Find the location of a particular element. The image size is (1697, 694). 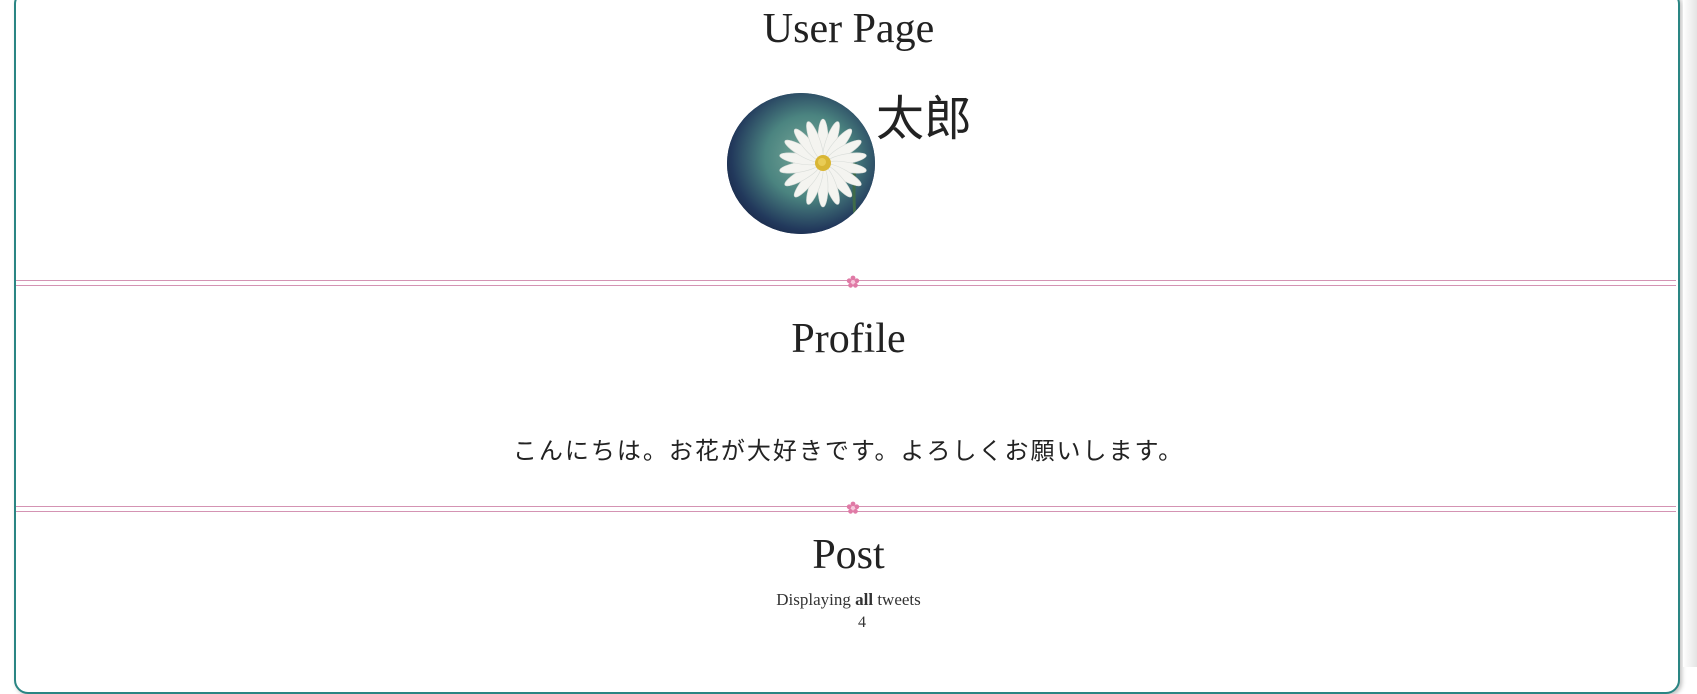

profile-bio: こんにちは。お花が大好きです。よろしくお願いします。 is located at coordinates (848, 452).